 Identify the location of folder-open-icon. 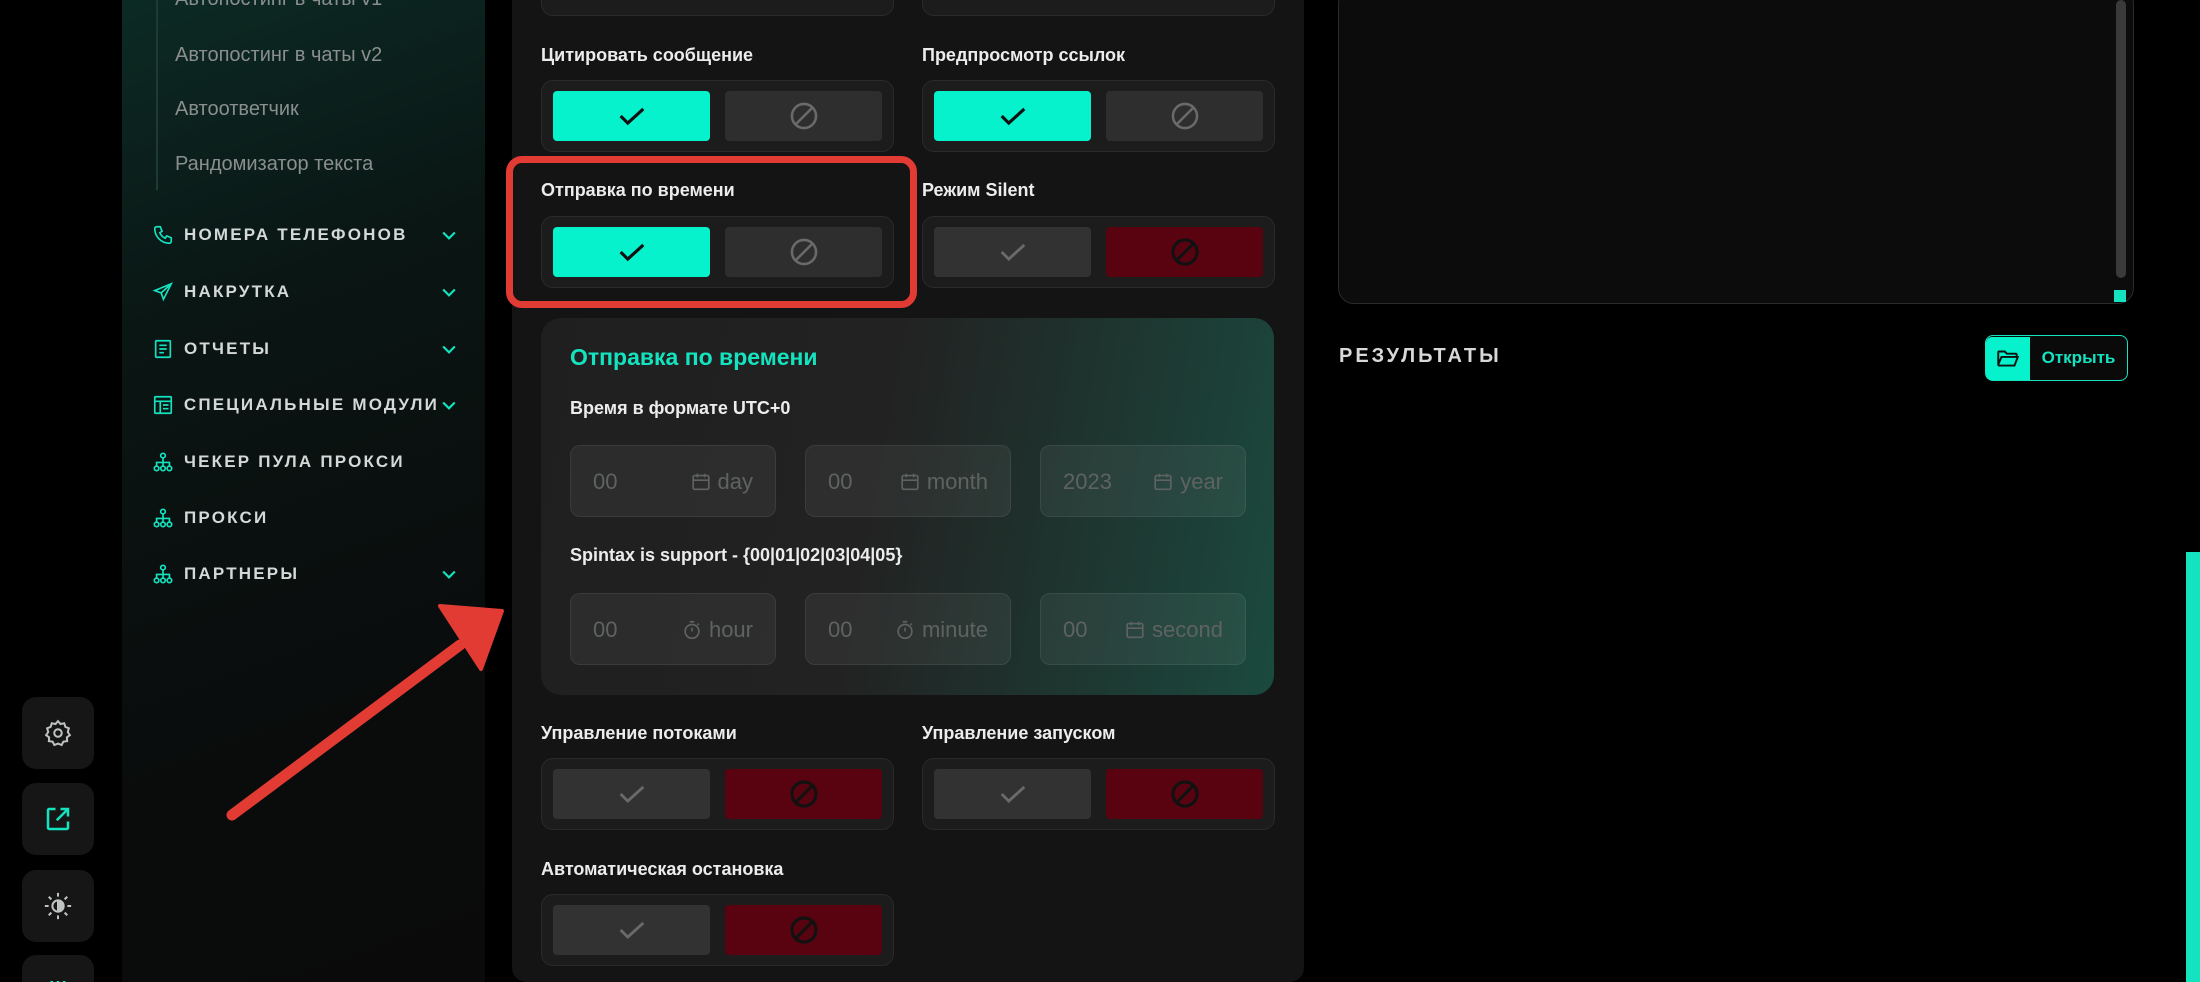
(2008, 358).